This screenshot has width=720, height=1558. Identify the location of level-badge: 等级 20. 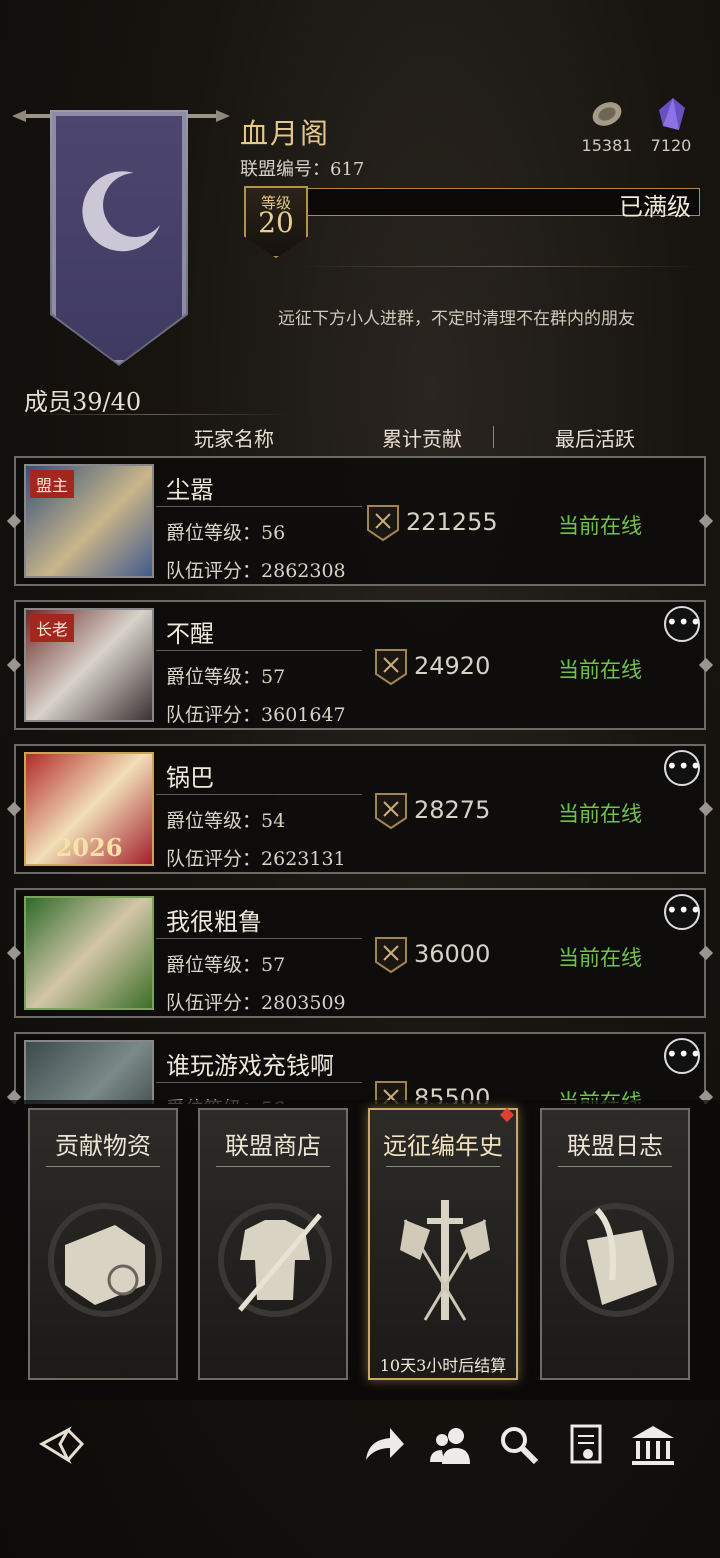
(276, 222).